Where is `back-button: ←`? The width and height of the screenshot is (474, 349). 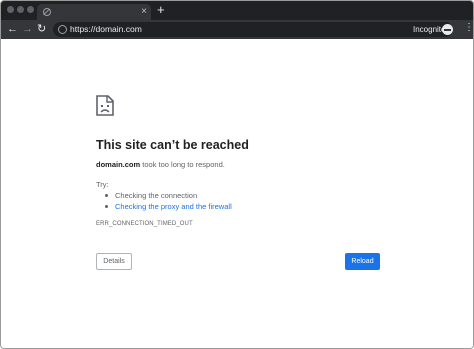 back-button: ← is located at coordinates (12, 29).